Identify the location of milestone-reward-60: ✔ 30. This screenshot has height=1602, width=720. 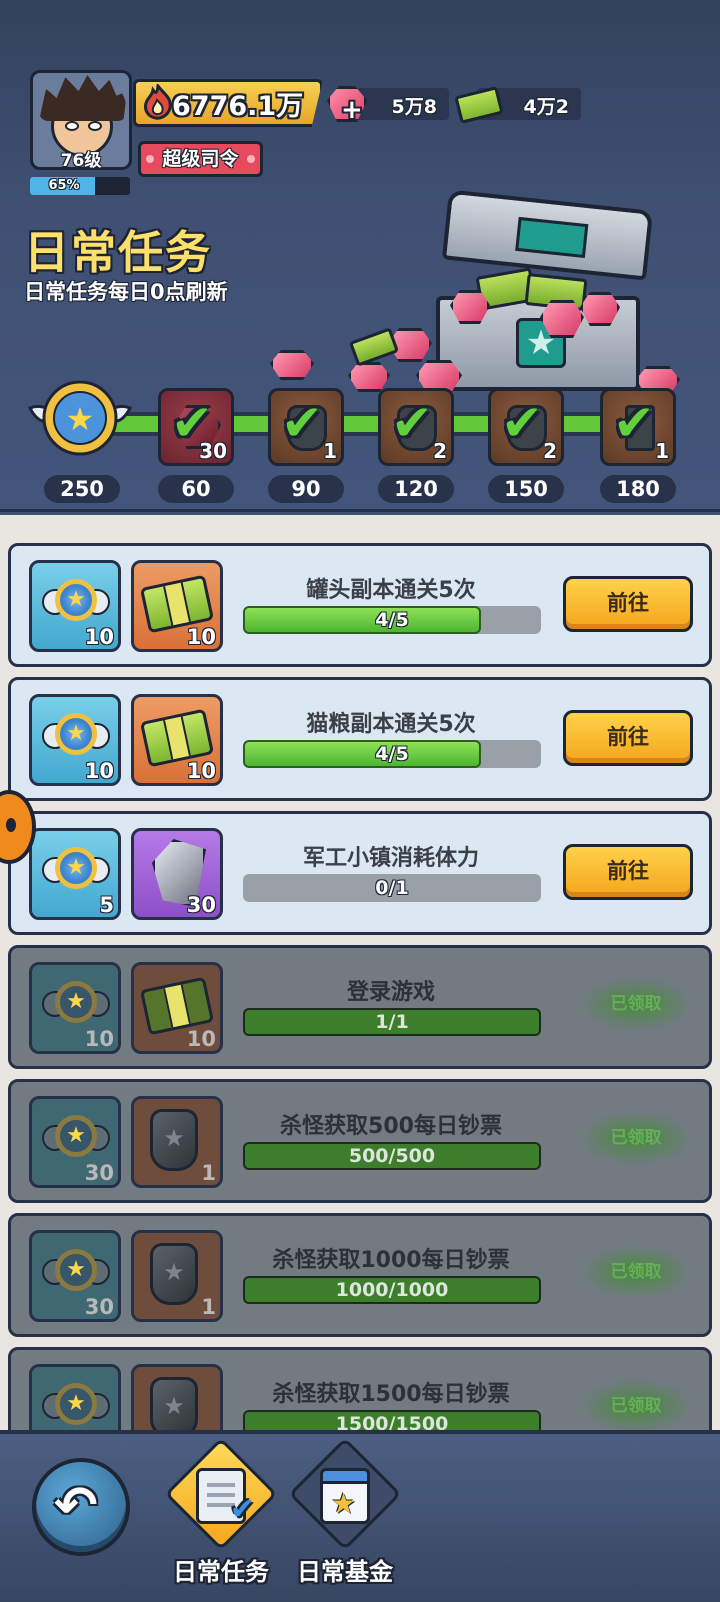
(196, 427).